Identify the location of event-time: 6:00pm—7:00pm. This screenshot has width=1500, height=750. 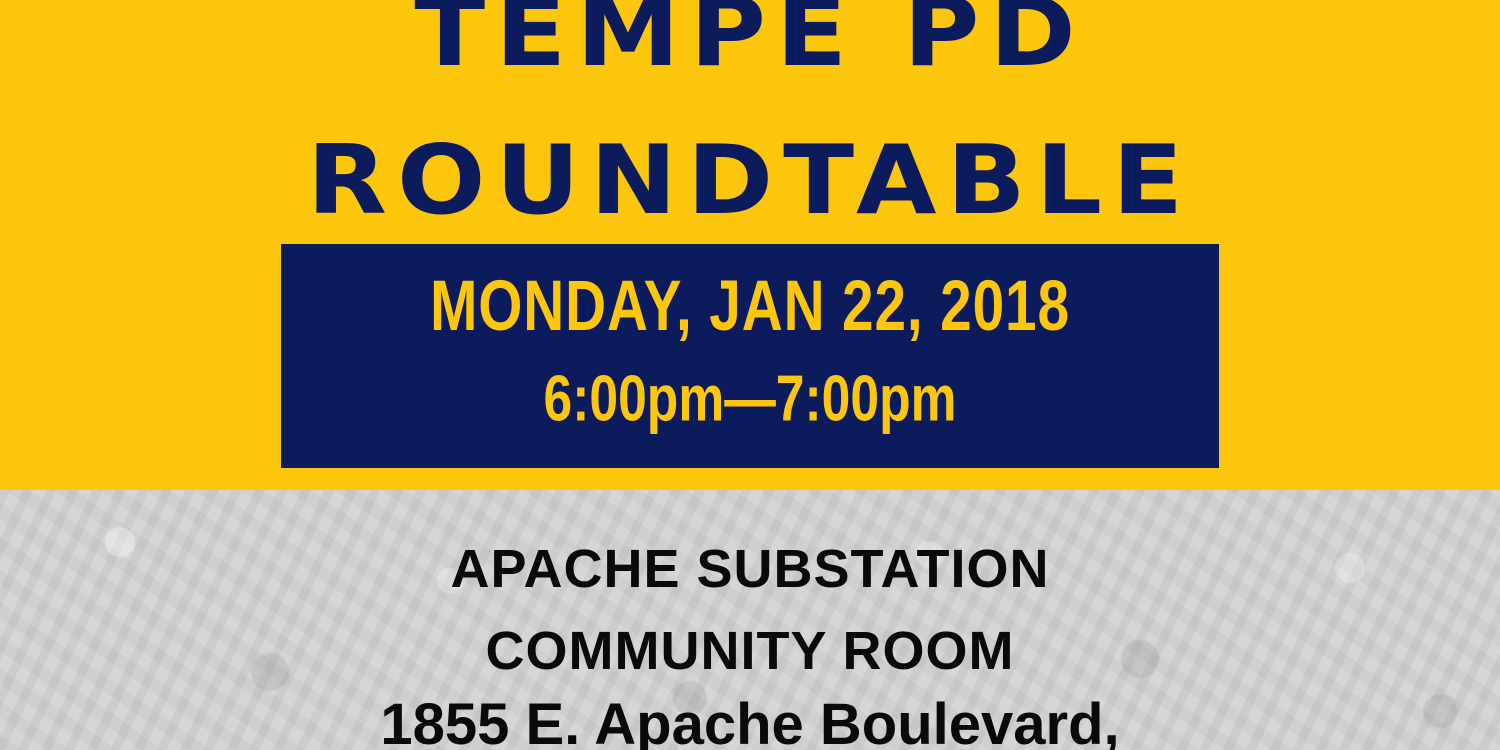
(750, 398).